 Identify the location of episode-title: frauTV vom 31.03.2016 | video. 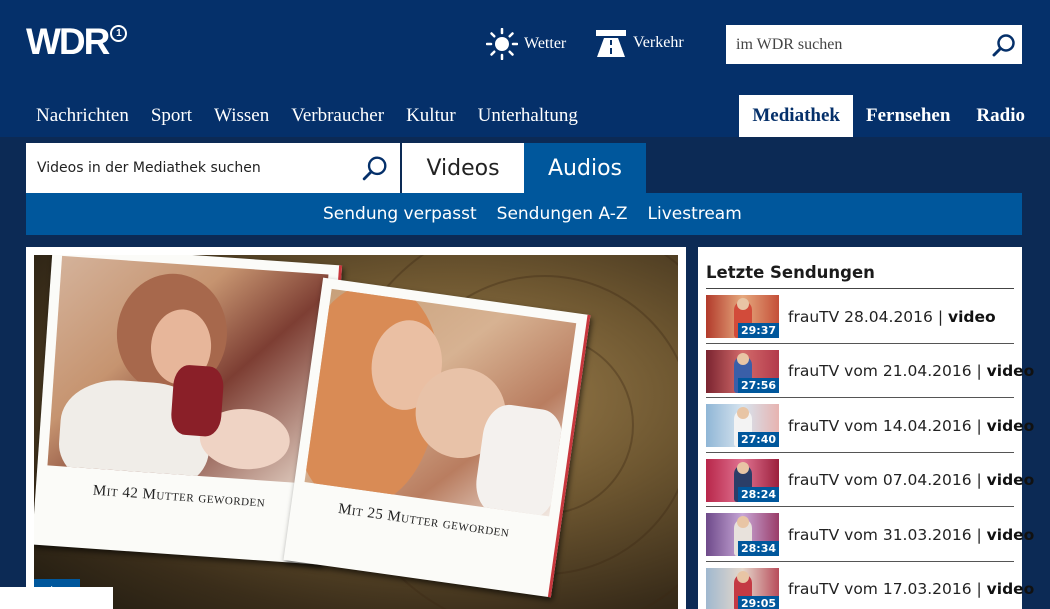
(911, 535).